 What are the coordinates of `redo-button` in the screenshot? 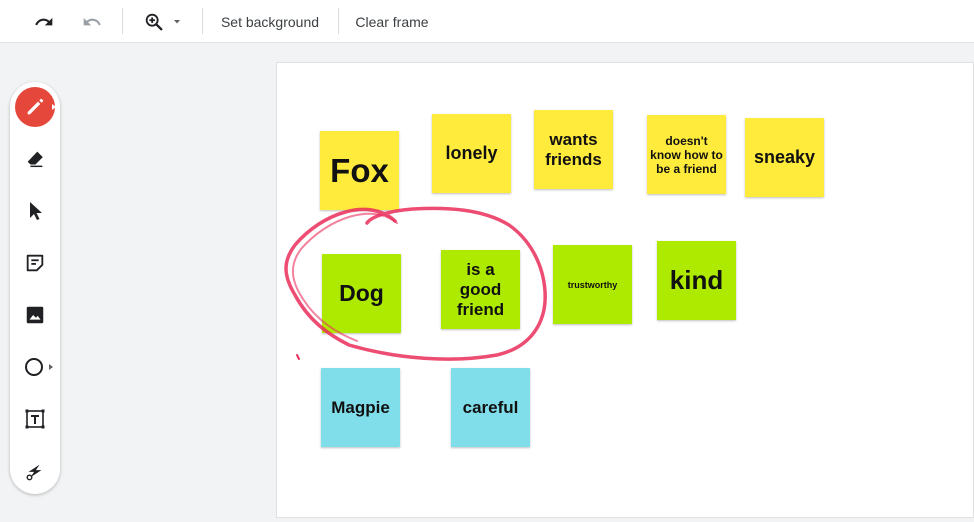 It's located at (92, 21).